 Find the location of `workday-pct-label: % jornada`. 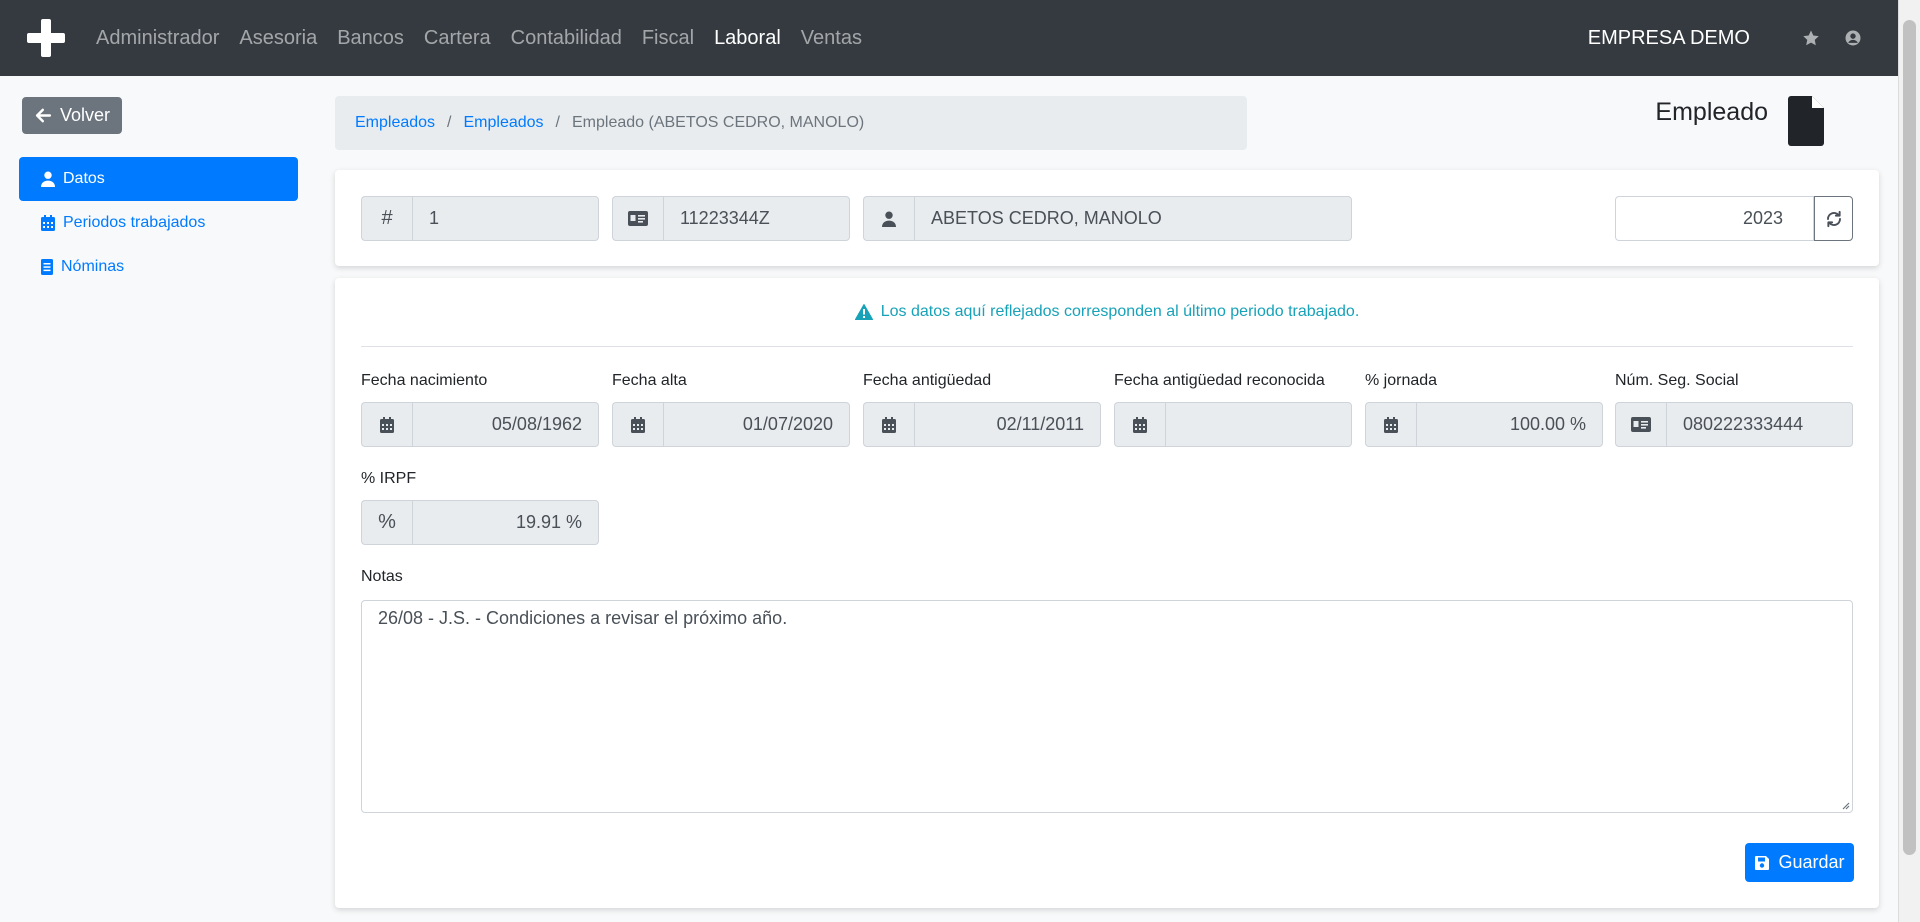

workday-pct-label: % jornada is located at coordinates (1401, 380).